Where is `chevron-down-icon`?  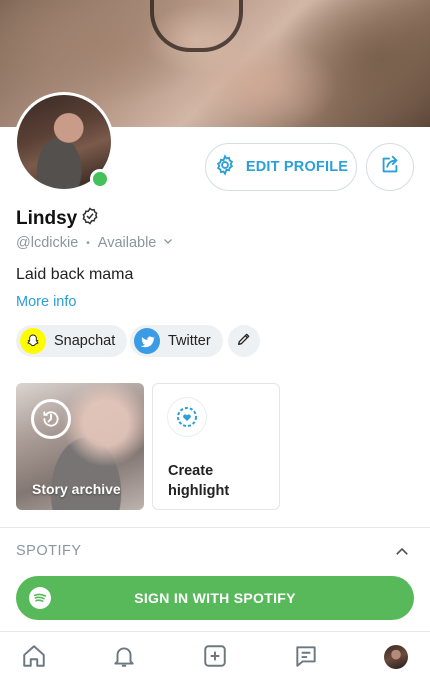 chevron-down-icon is located at coordinates (168, 243).